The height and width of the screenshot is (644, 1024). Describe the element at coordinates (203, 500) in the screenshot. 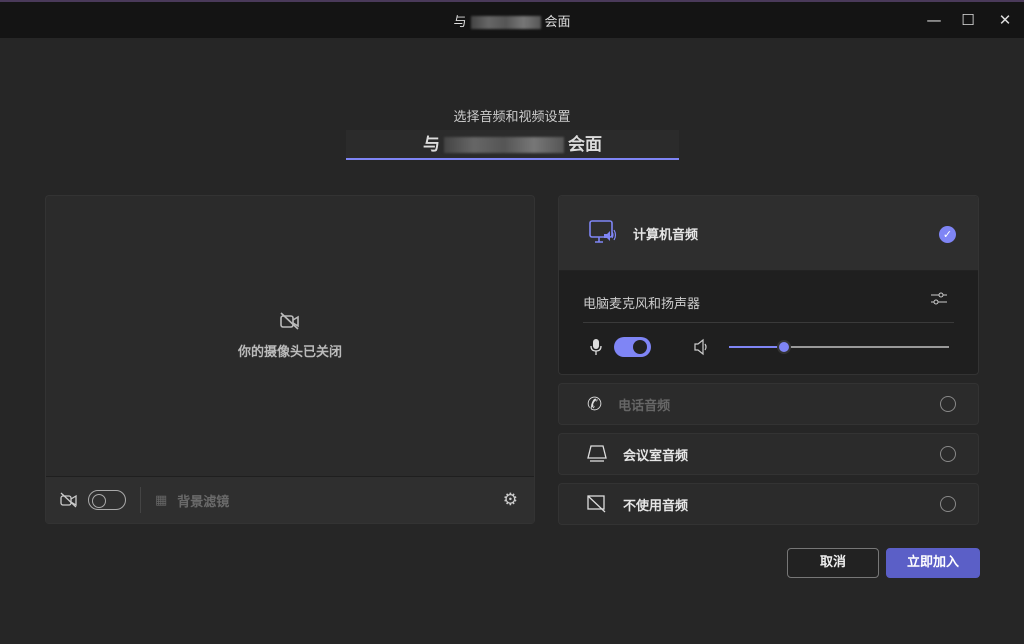

I see `background-filter-button: 背景滤镜` at that location.